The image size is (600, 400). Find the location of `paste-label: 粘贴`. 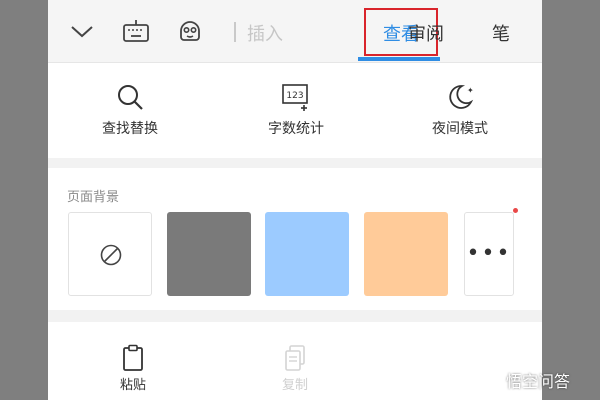

paste-label: 粘贴 is located at coordinates (132, 385).